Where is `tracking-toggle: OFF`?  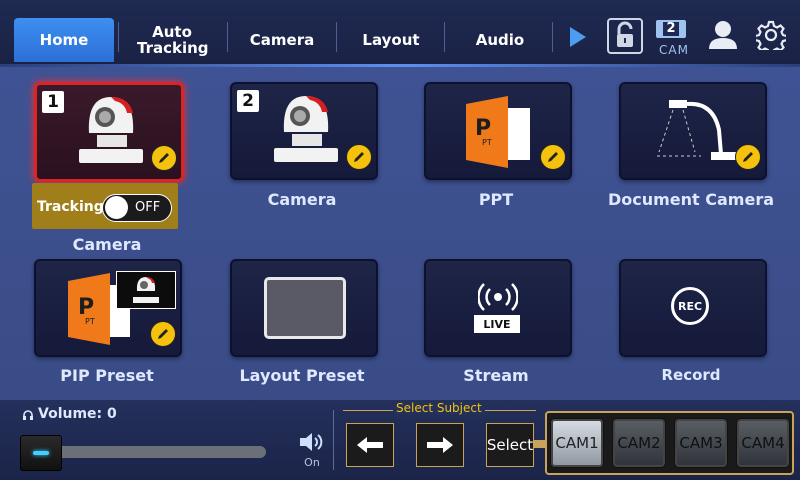 tracking-toggle: OFF is located at coordinates (137, 208).